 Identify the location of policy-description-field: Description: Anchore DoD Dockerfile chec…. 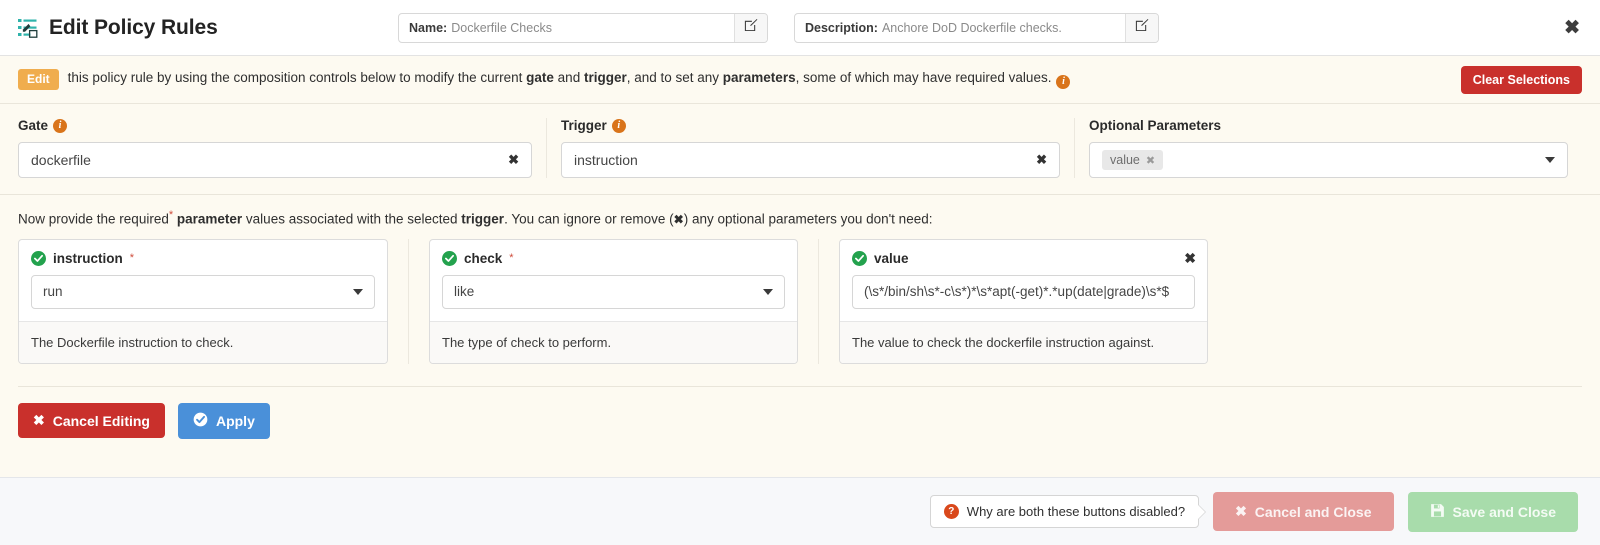
(976, 27).